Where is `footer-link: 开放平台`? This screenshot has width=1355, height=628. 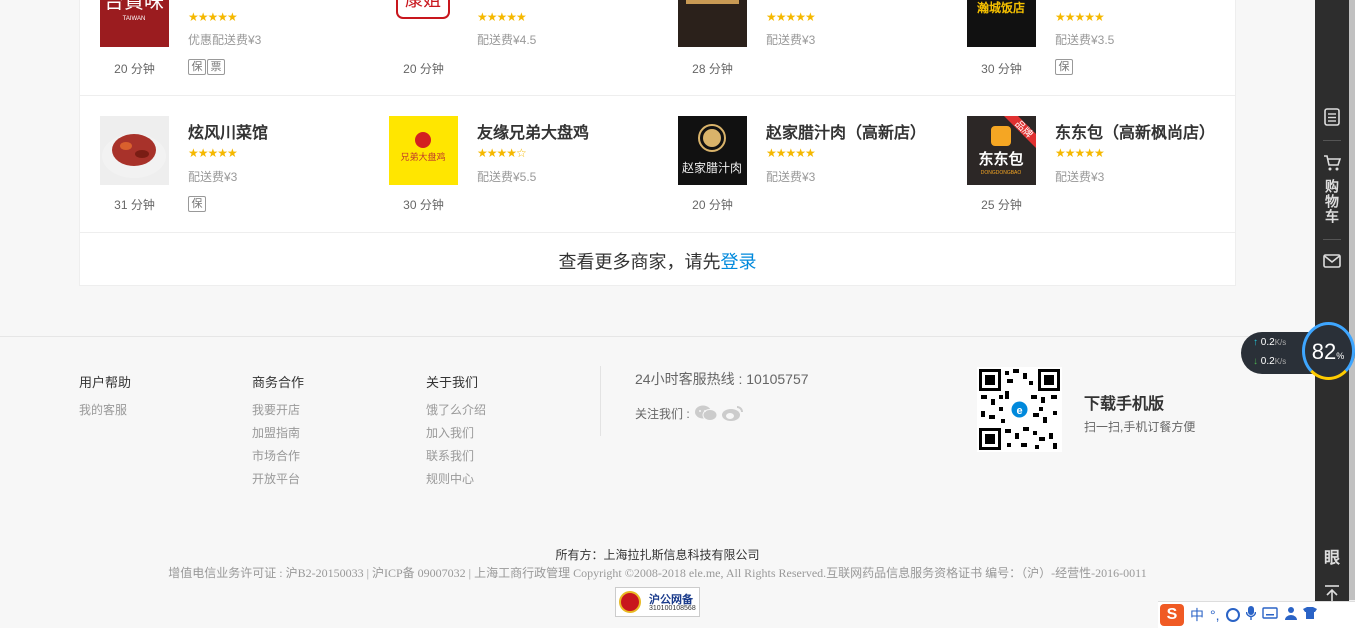 footer-link: 开放平台 is located at coordinates (278, 479).